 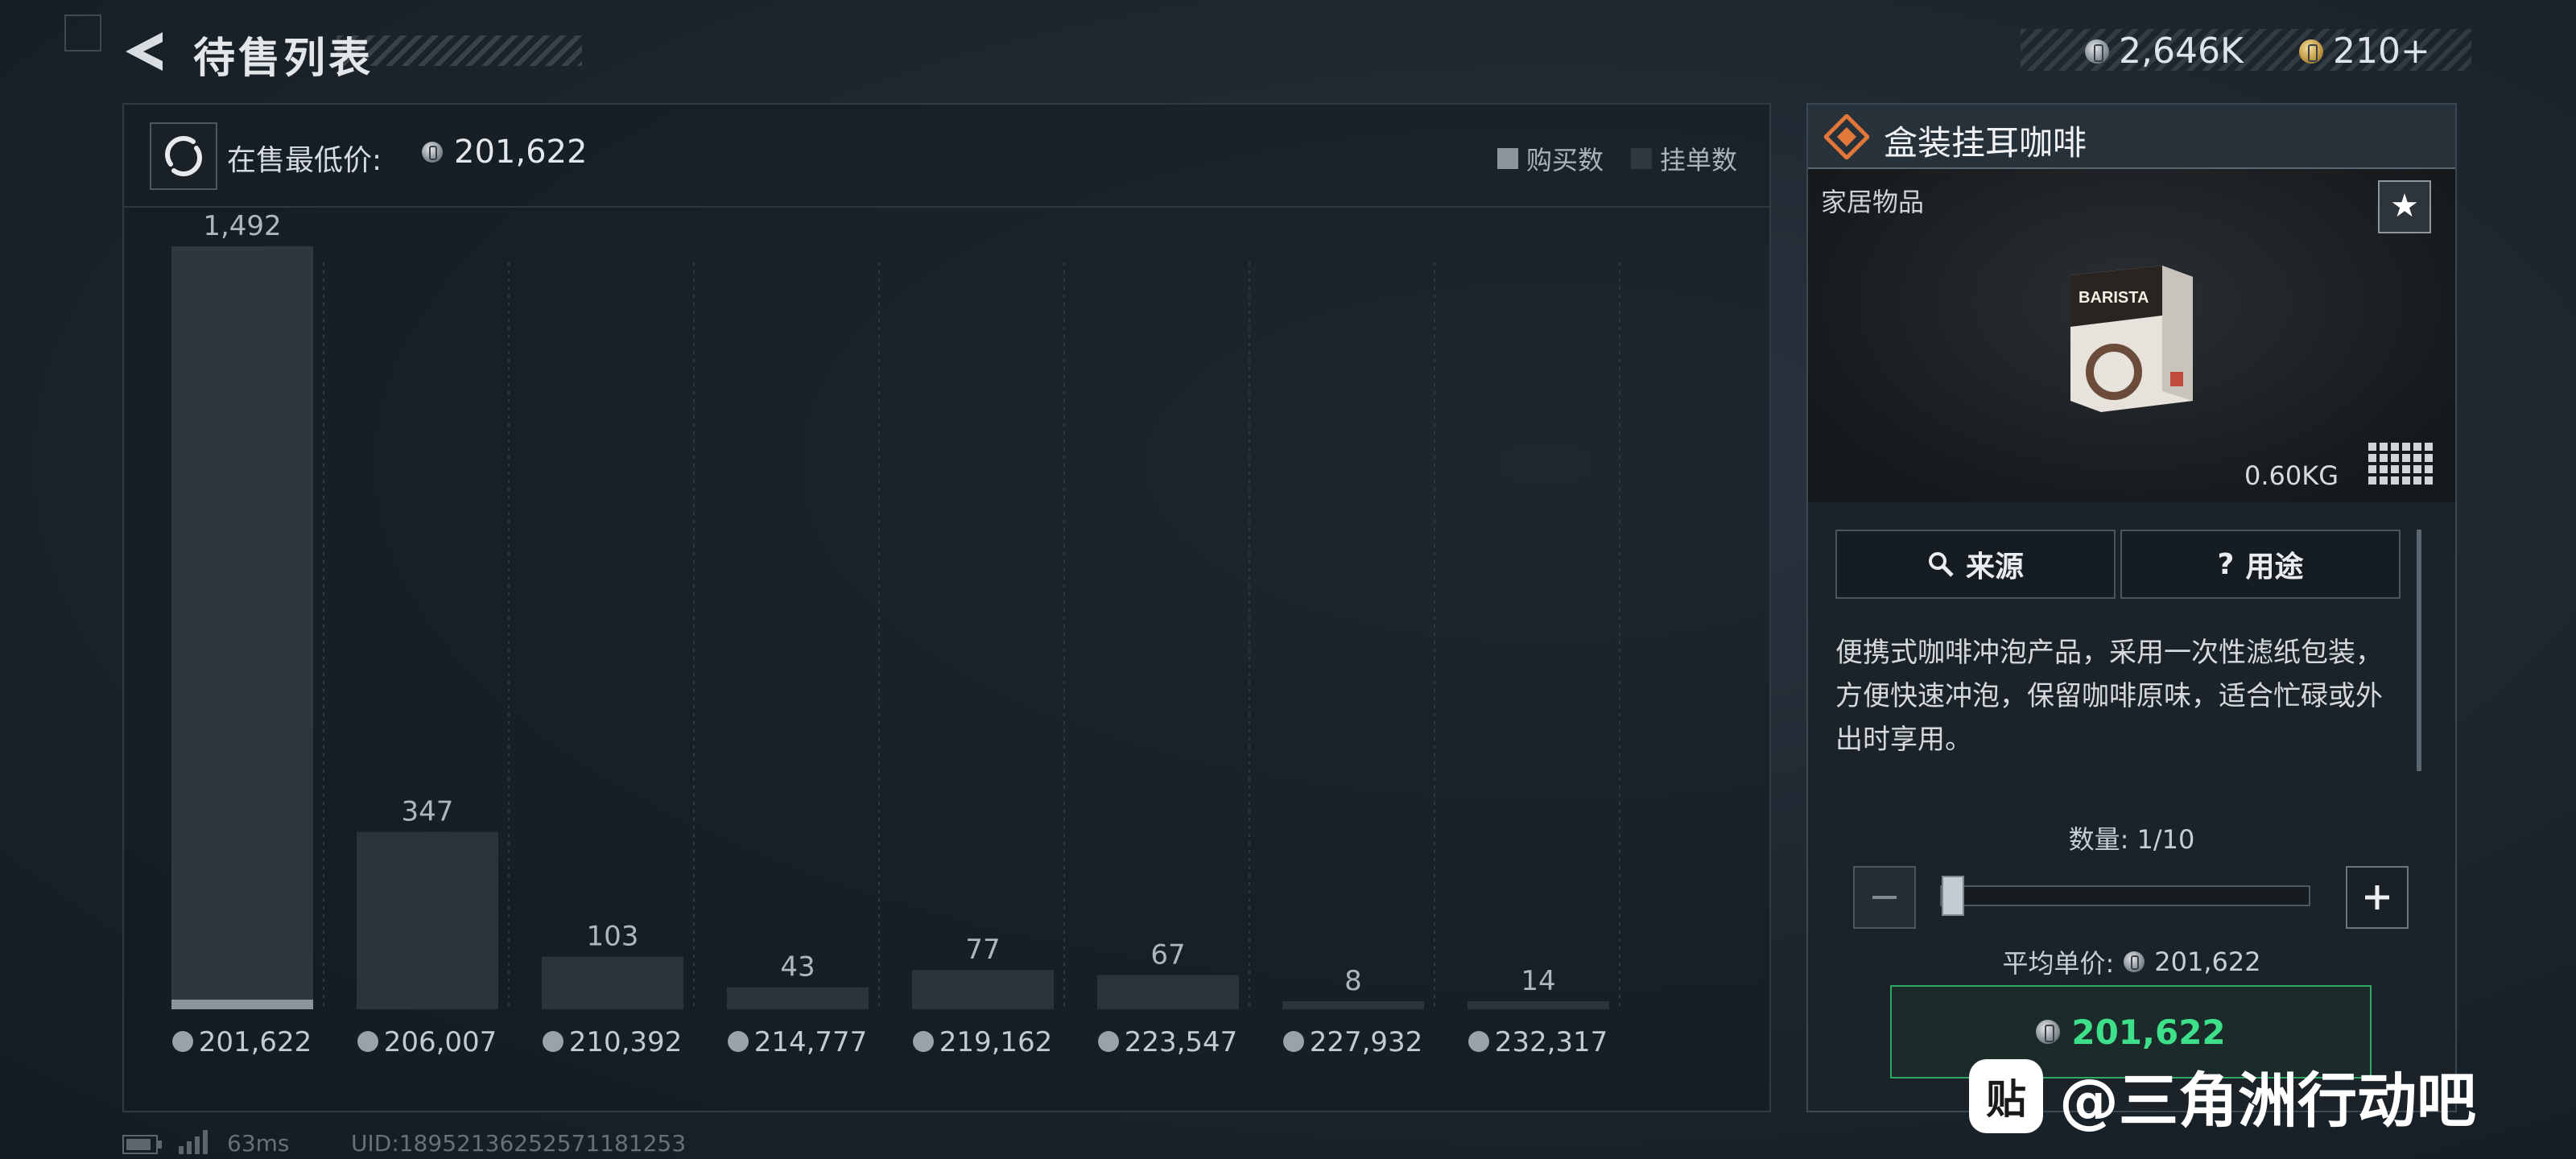 What do you see at coordinates (996, 1042) in the screenshot?
I see `price-tick-label: 219,162` at bounding box center [996, 1042].